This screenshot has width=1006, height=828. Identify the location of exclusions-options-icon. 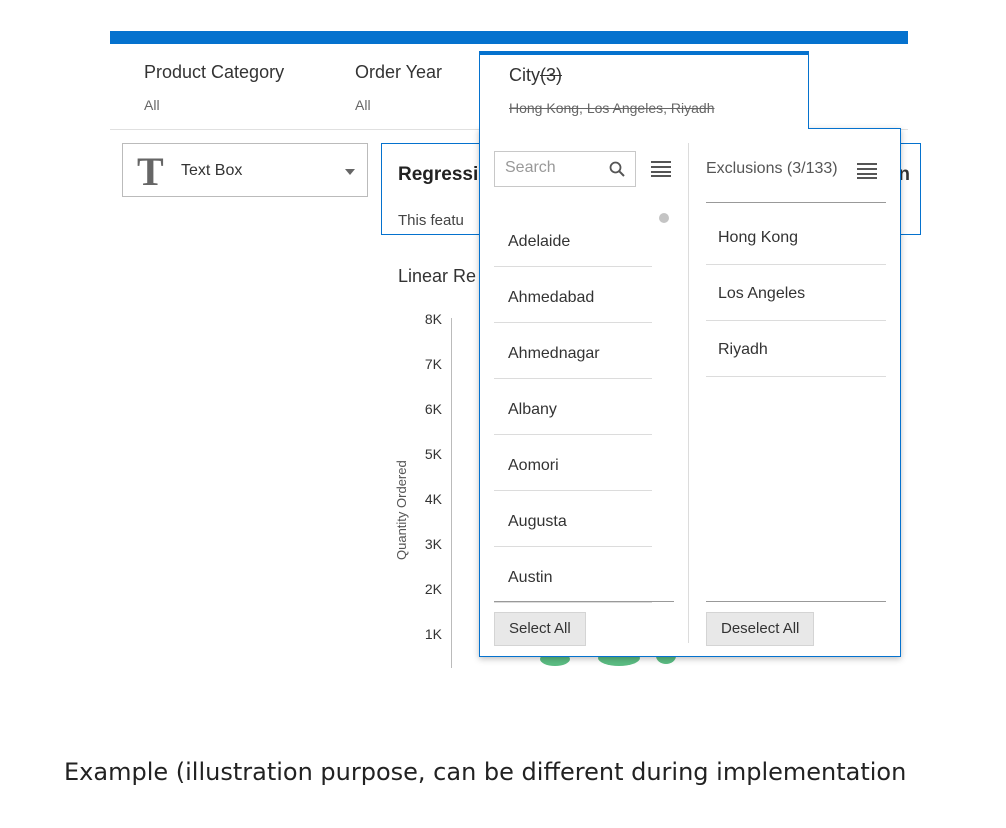
(867, 171).